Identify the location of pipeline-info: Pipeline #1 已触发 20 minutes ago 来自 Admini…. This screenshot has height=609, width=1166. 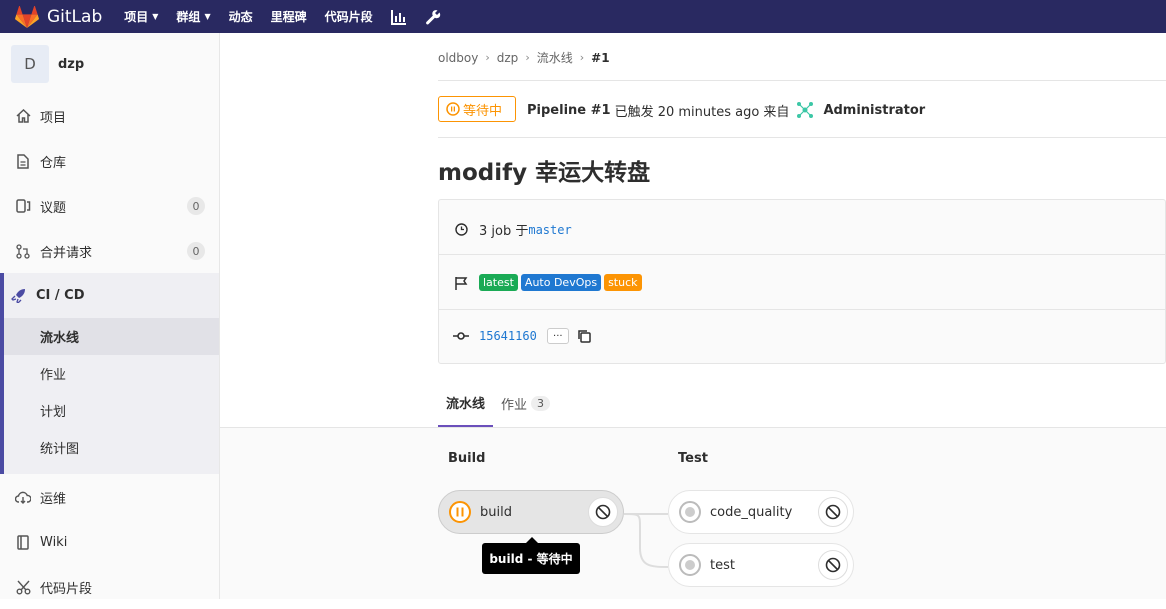
(726, 110).